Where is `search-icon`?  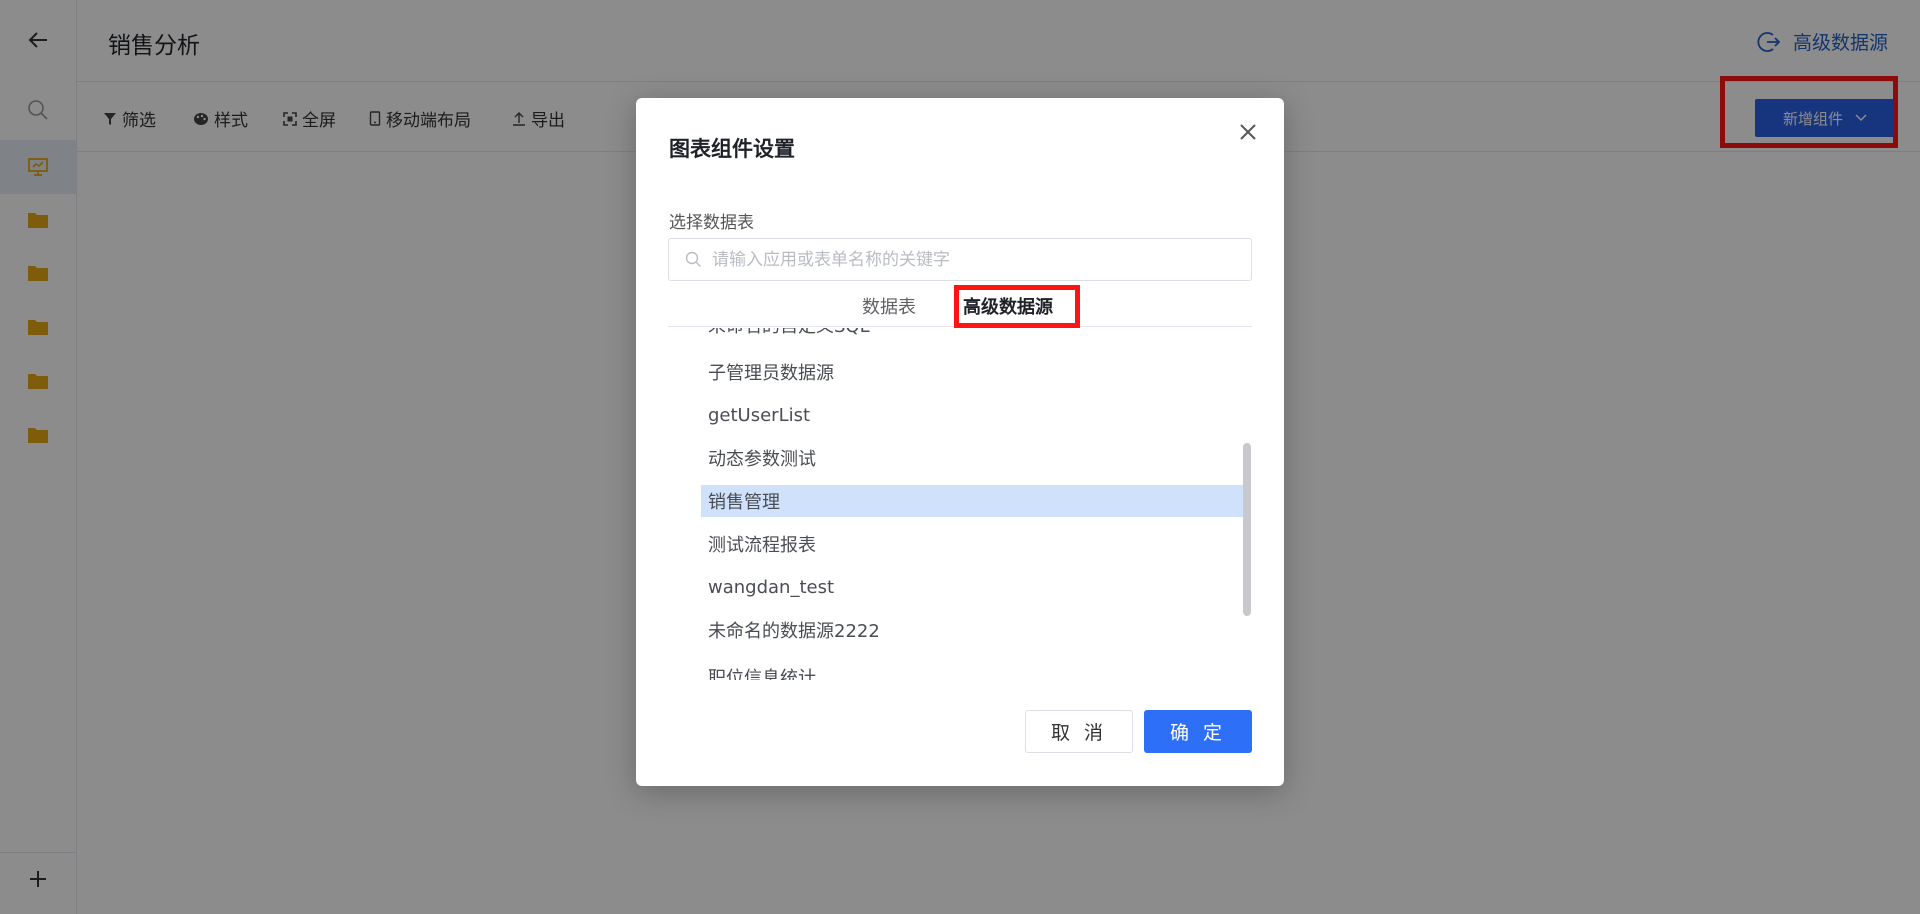
search-icon is located at coordinates (693, 259).